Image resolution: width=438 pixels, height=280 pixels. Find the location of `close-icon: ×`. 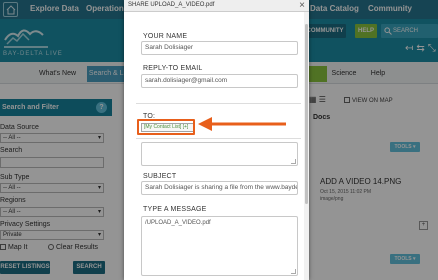

close-icon: × is located at coordinates (302, 6).